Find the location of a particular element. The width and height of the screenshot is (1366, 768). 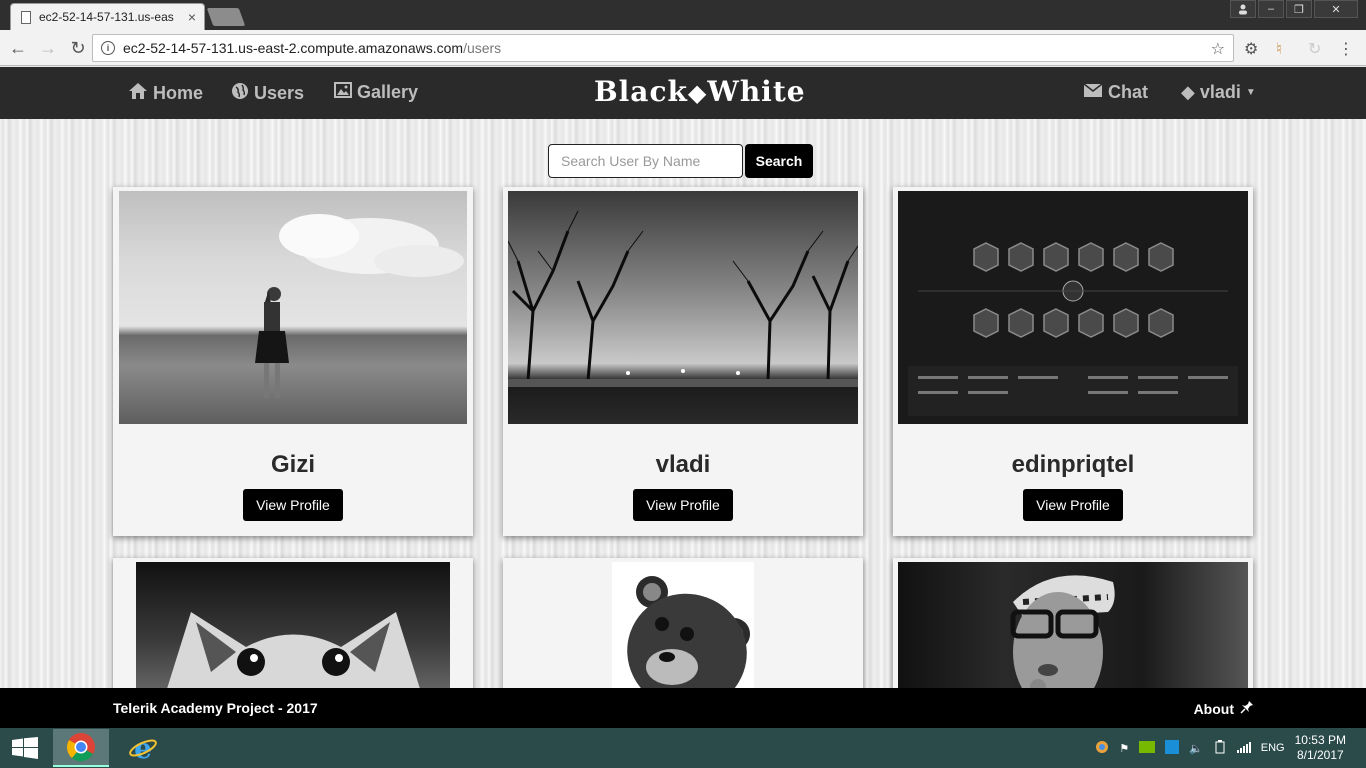

restore-button: ❐ is located at coordinates (1299, 9).